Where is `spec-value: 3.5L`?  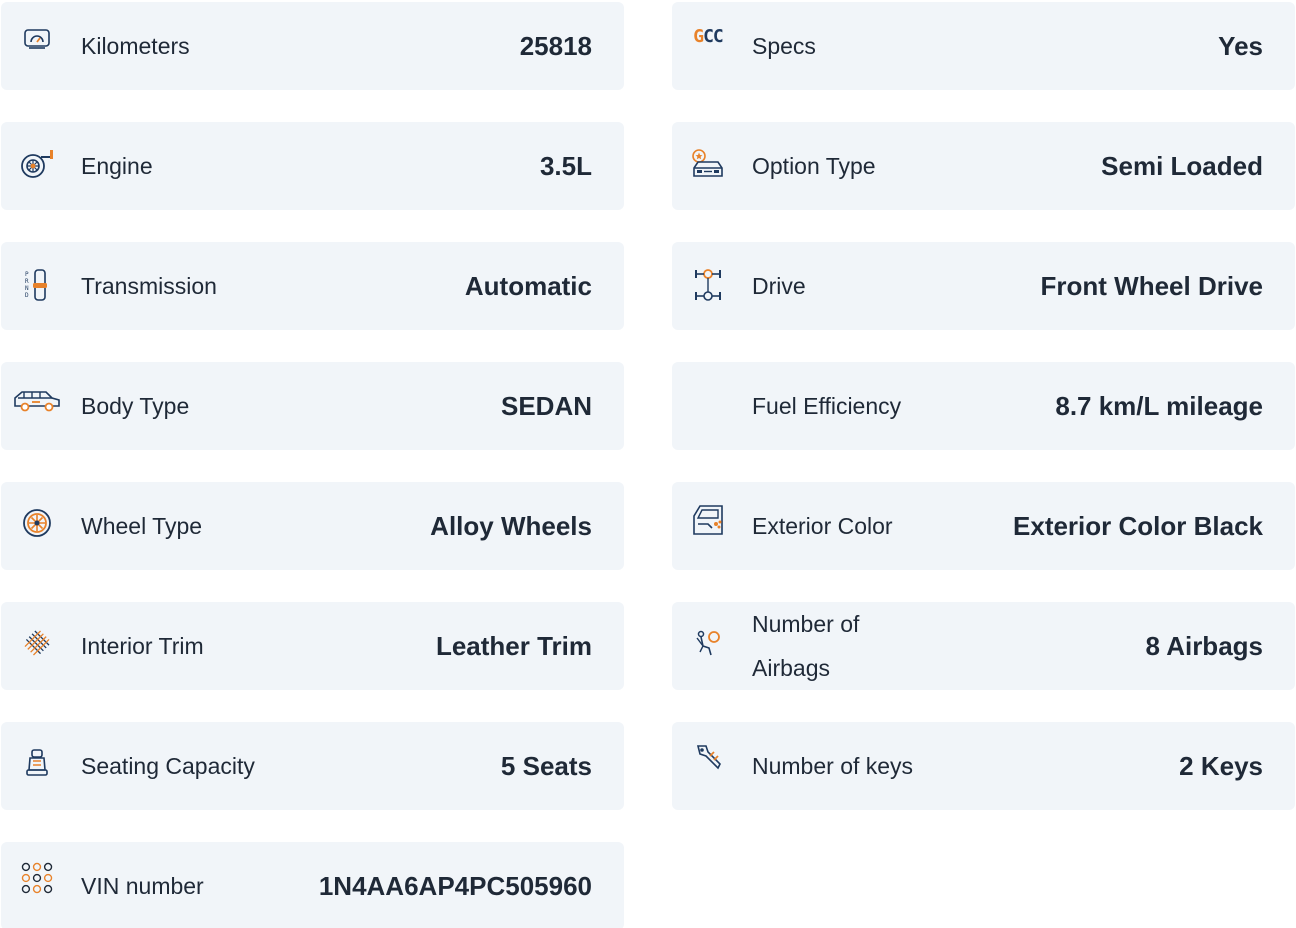
spec-value: 3.5L is located at coordinates (565, 165).